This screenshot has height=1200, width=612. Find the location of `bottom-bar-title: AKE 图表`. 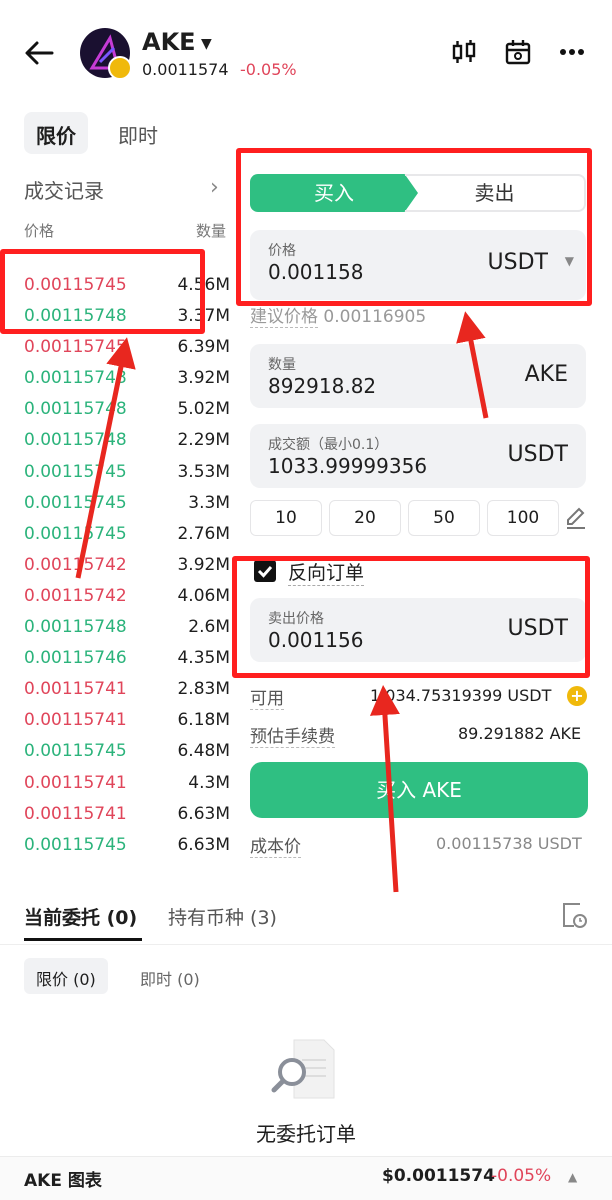

bottom-bar-title: AKE 图表 is located at coordinates (63, 1178).